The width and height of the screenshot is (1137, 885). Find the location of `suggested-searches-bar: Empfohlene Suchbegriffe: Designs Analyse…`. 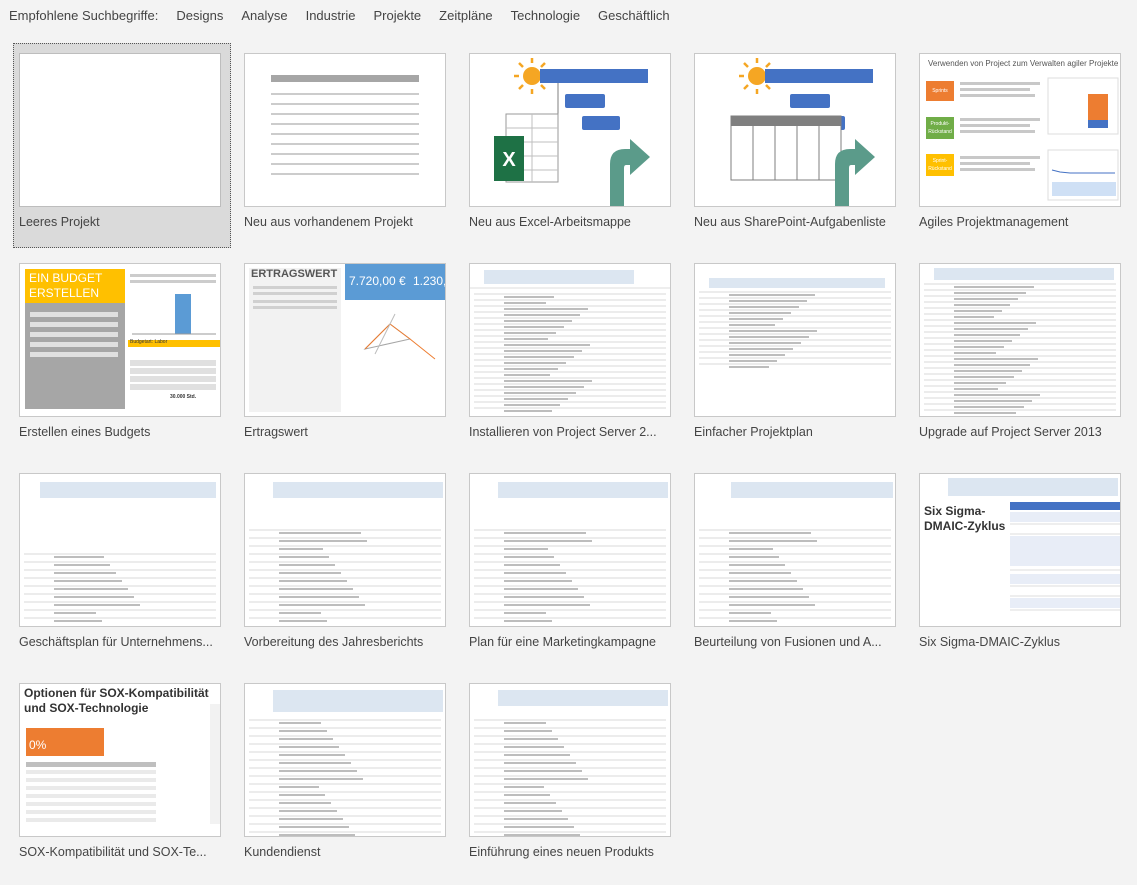

suggested-searches-bar: Empfohlene Suchbegriffe: Designs Analyse… is located at coordinates (568, 15).